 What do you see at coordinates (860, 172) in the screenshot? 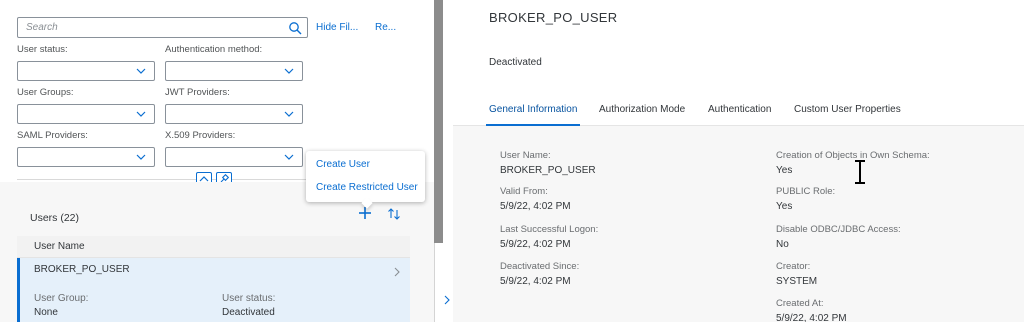
I see `text-cursor-icon` at bounding box center [860, 172].